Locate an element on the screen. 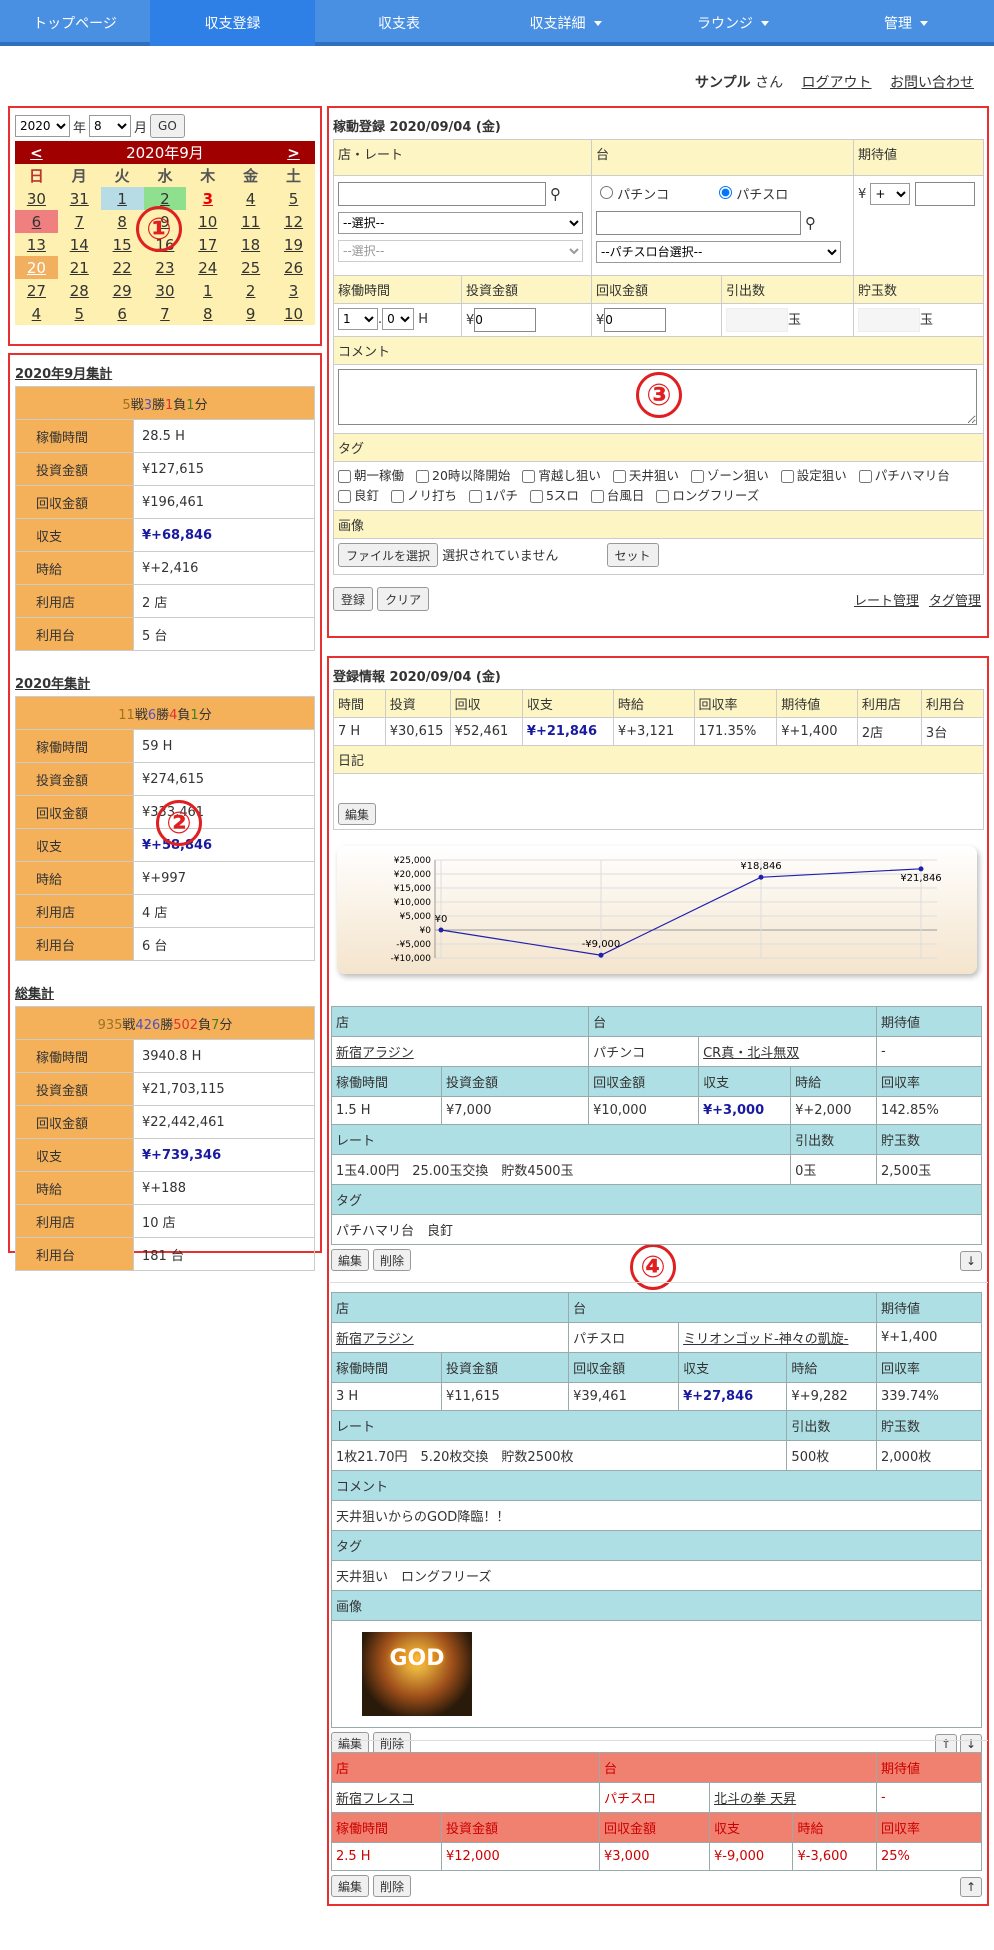  calendar-day-link: 3 is located at coordinates (208, 199).